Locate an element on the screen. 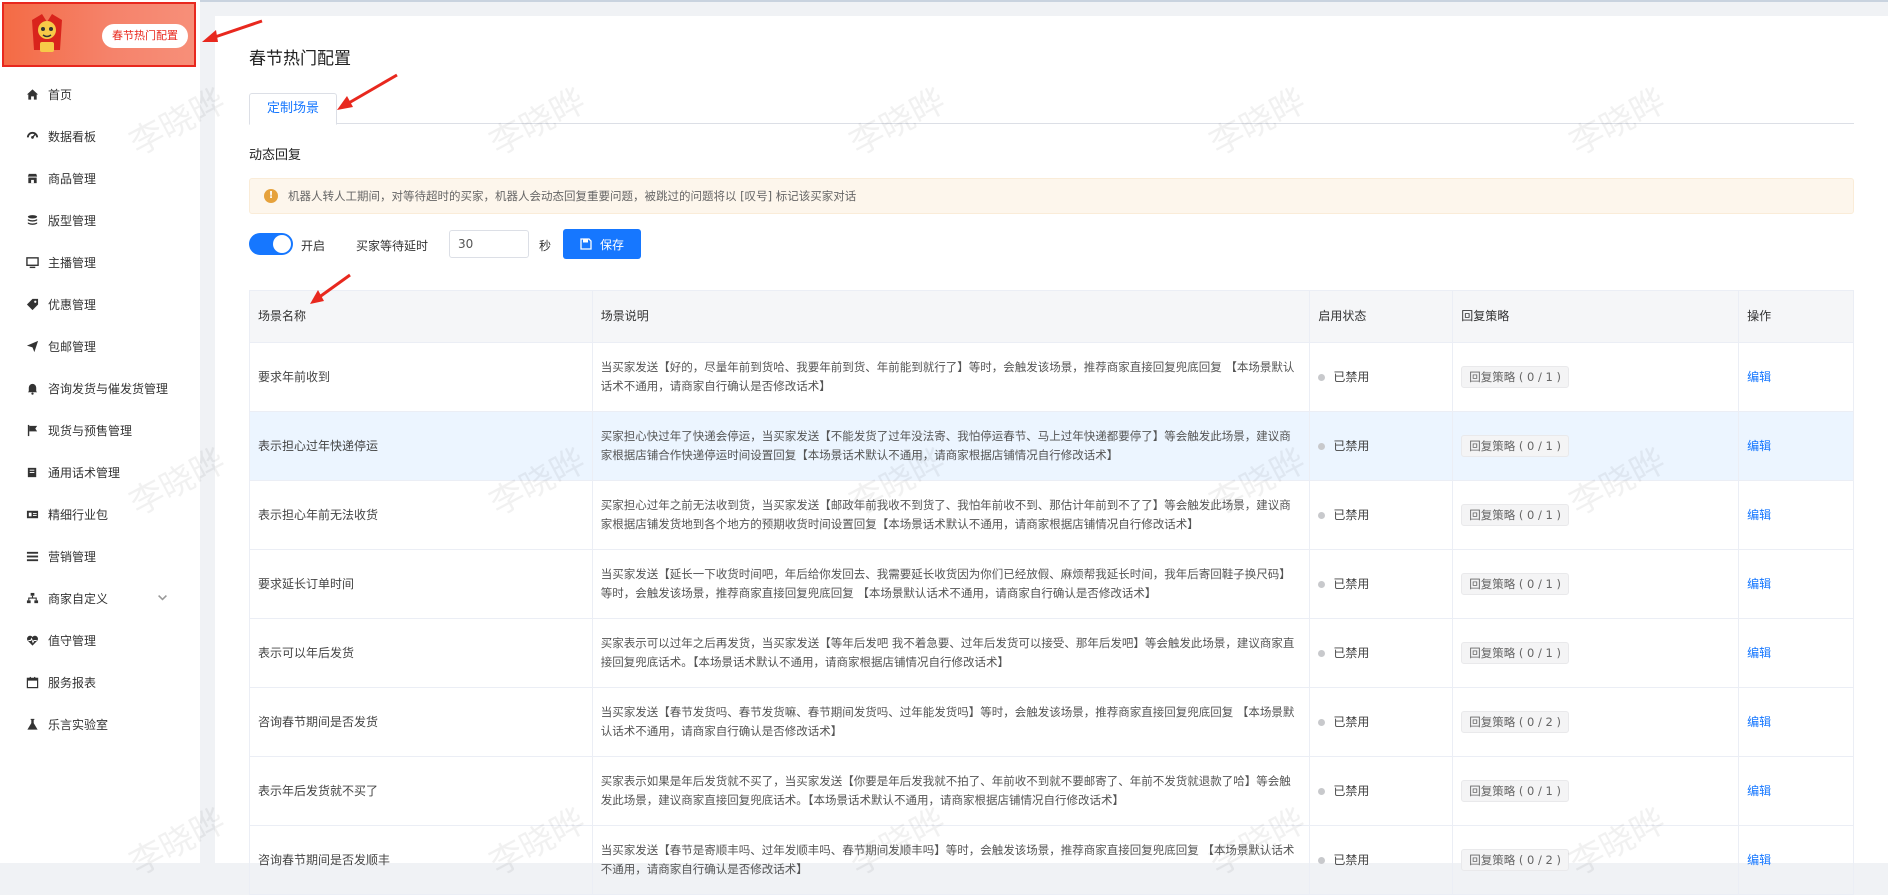 Image resolution: width=1888 pixels, height=895 pixels. sidebar-item-lab: 乐言实验室 is located at coordinates (100, 724).